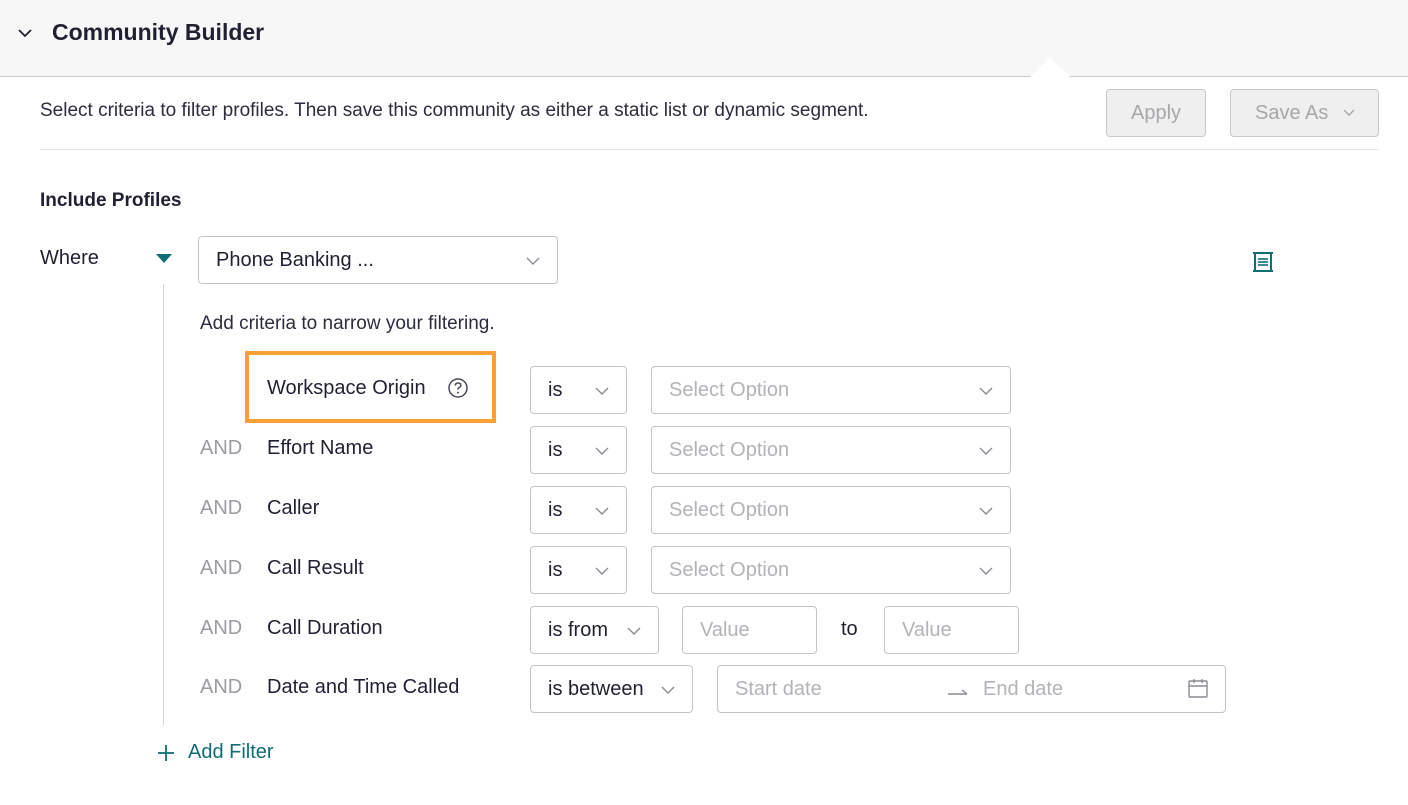 The width and height of the screenshot is (1408, 805). Describe the element at coordinates (164, 258) in the screenshot. I see `collapse-triangle-icon` at that location.